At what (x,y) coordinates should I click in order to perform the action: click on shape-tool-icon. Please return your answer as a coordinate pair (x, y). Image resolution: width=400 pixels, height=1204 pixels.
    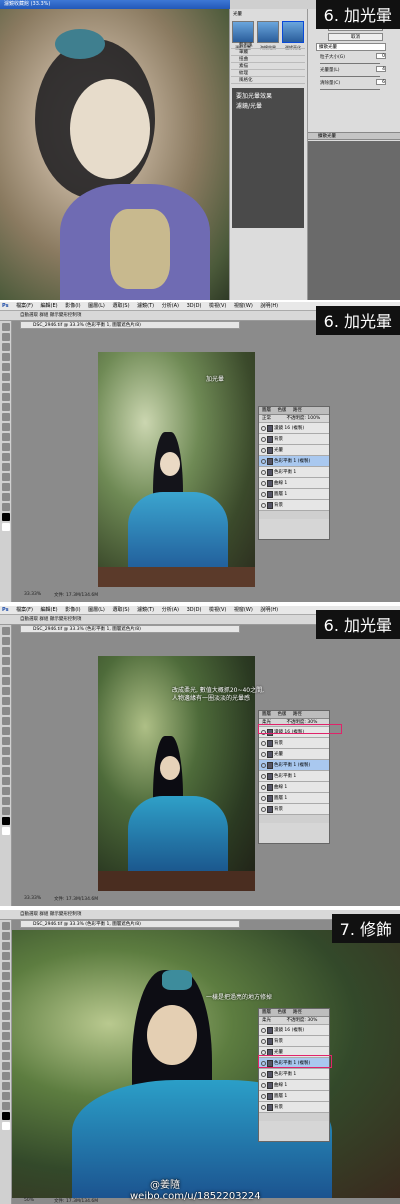
    Looking at the image, I should click on (6, 791).